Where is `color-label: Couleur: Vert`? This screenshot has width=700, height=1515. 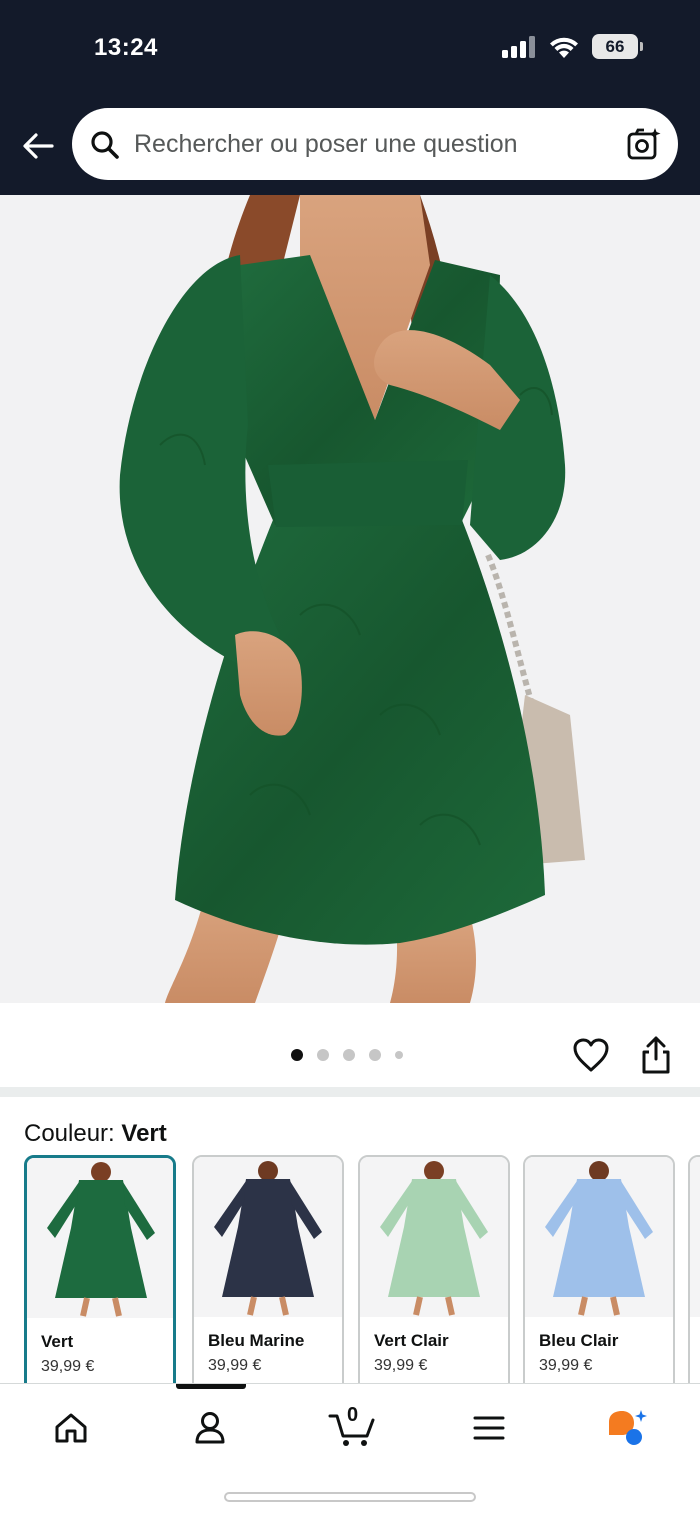
color-label: Couleur: Vert is located at coordinates (95, 1134).